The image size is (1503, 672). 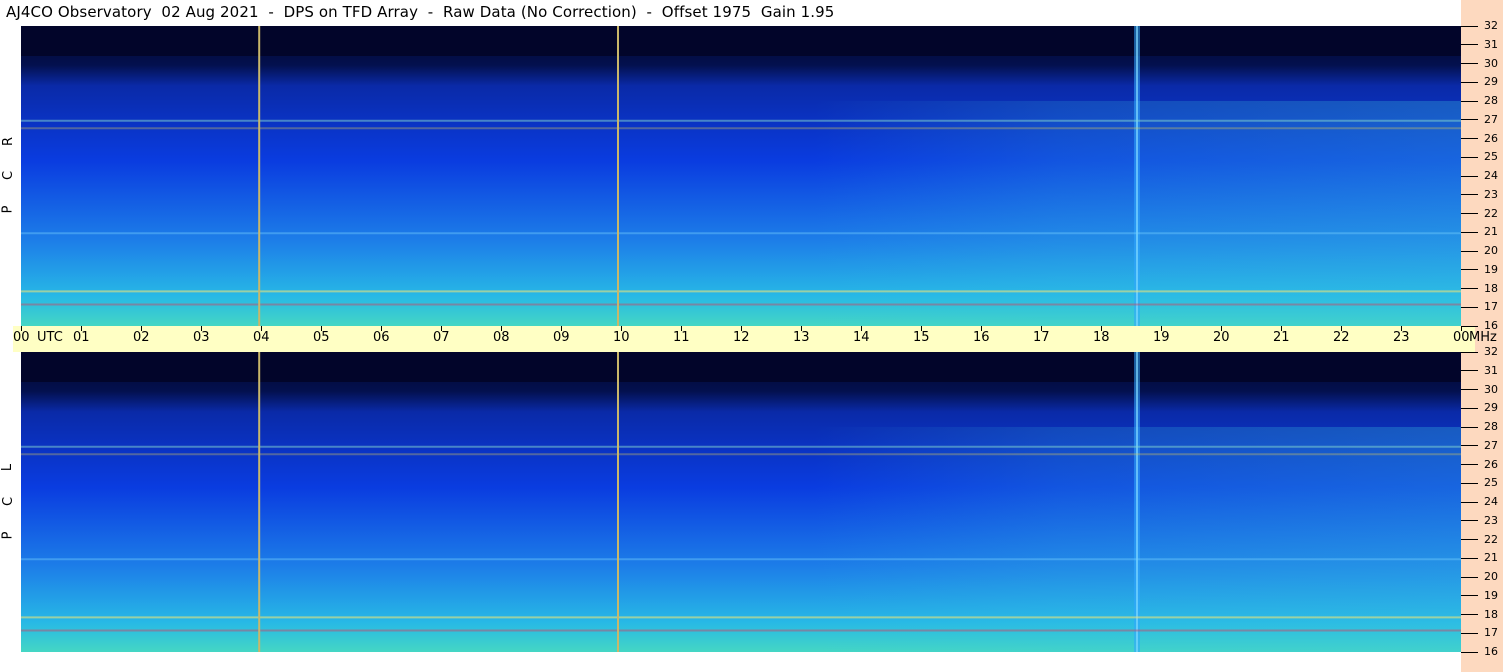 I want to click on x-tick-label: 17, so click(x=1041, y=337).